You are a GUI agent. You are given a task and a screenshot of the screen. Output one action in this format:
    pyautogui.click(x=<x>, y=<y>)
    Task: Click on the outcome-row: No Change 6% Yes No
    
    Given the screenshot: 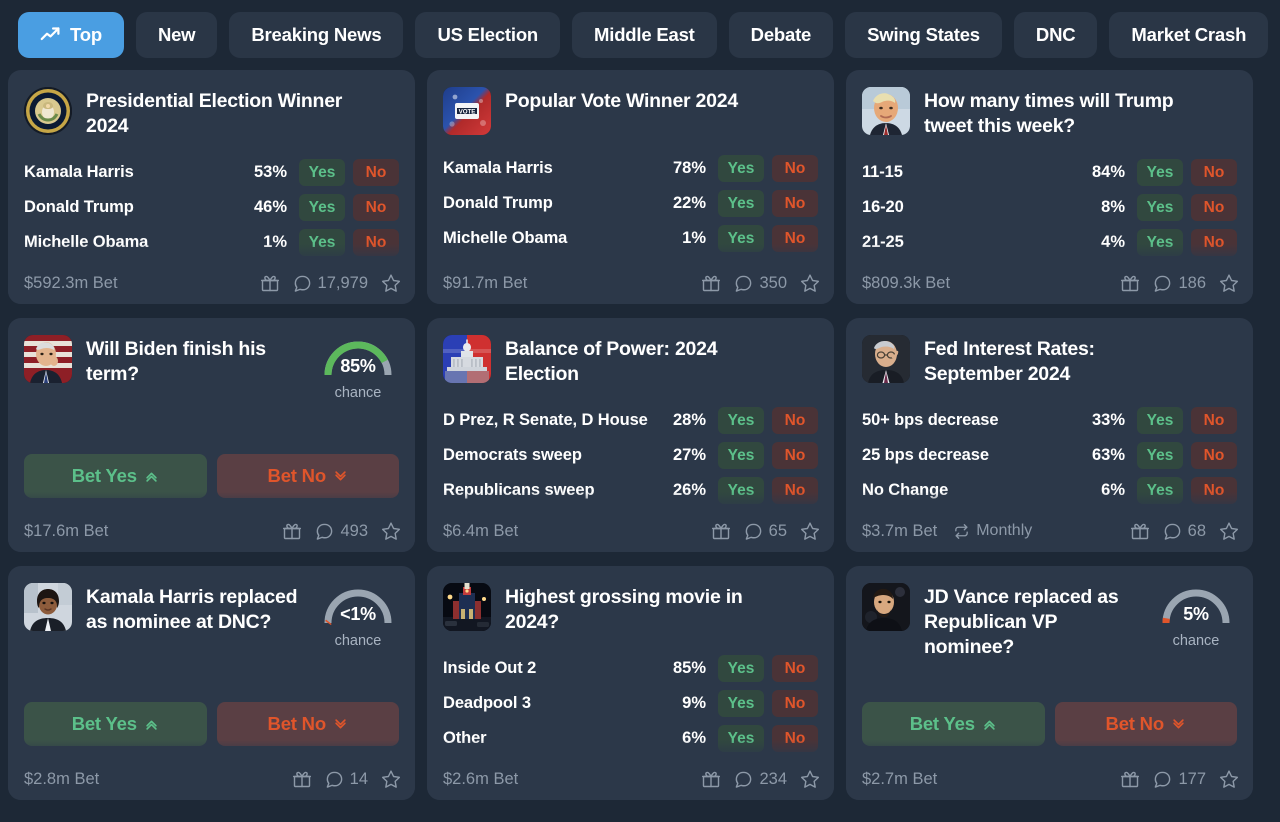 What is the action you would take?
    pyautogui.click(x=1049, y=490)
    